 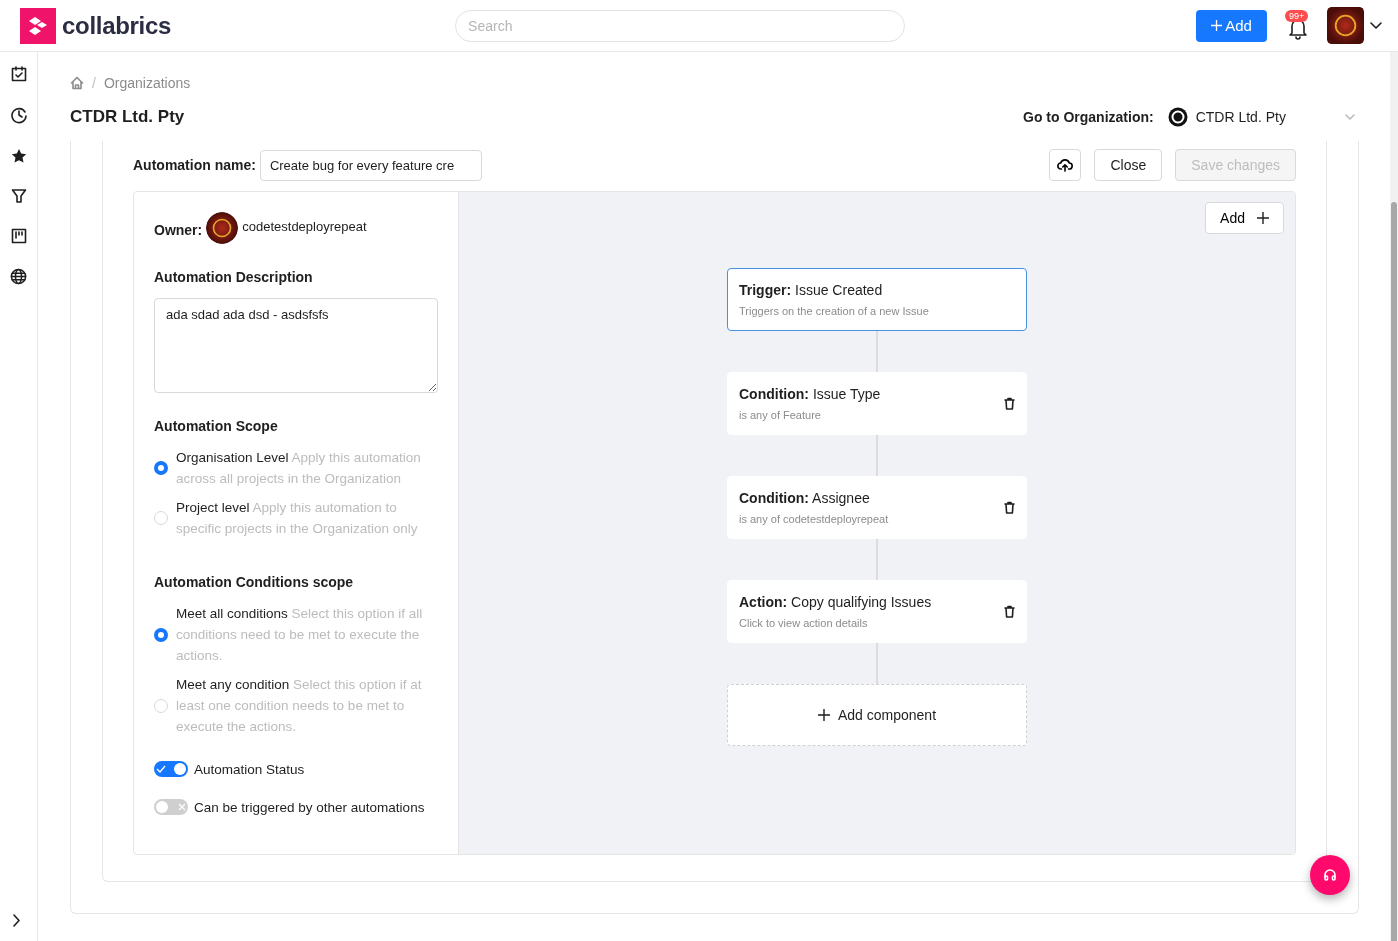 What do you see at coordinates (18, 276) in the screenshot?
I see `globe-icon` at bounding box center [18, 276].